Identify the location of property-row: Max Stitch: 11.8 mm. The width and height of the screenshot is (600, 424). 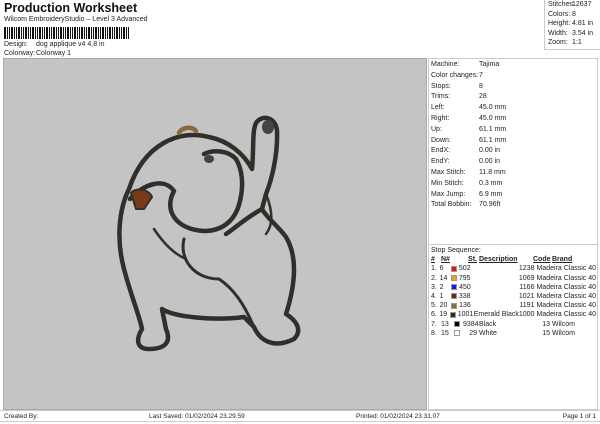
(514, 173).